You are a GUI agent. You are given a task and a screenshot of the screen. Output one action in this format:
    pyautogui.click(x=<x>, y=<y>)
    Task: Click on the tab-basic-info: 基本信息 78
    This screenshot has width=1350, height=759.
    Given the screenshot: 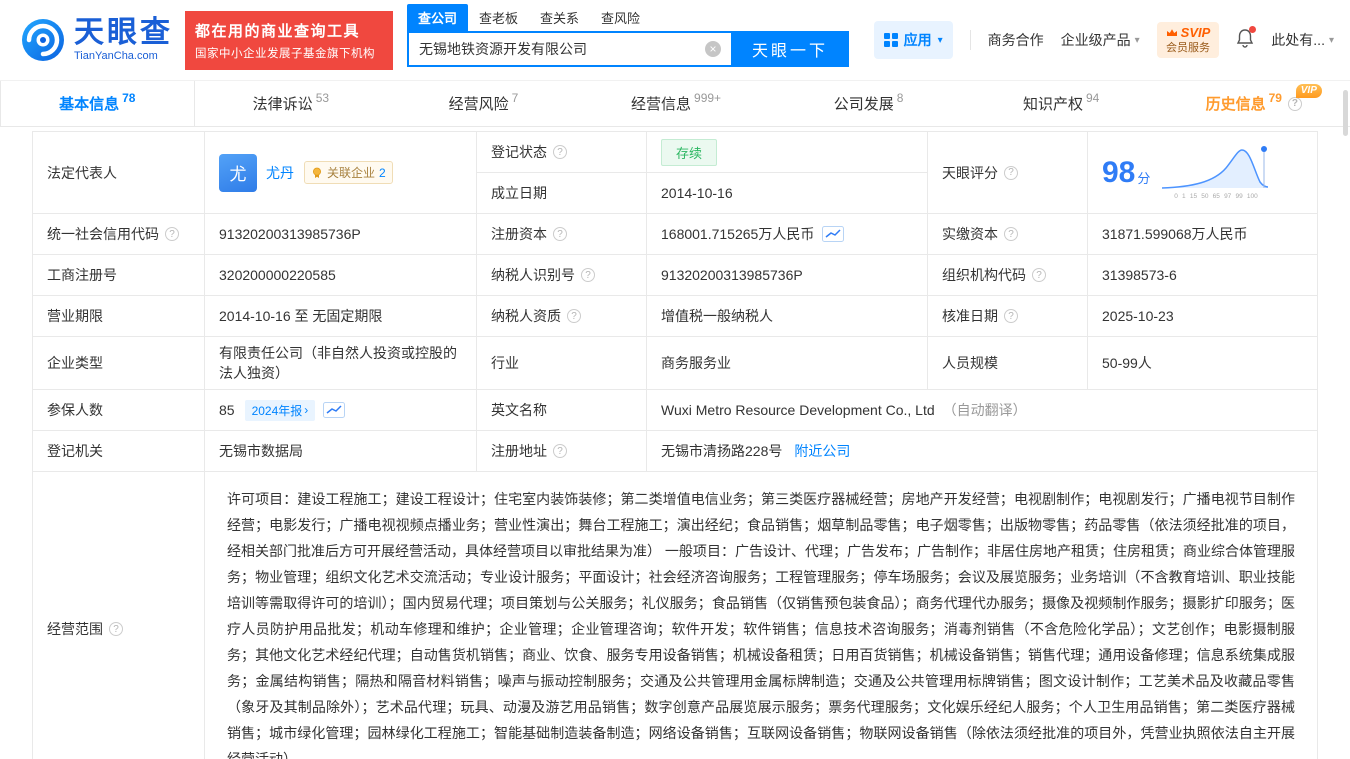 What is the action you would take?
    pyautogui.click(x=97, y=103)
    